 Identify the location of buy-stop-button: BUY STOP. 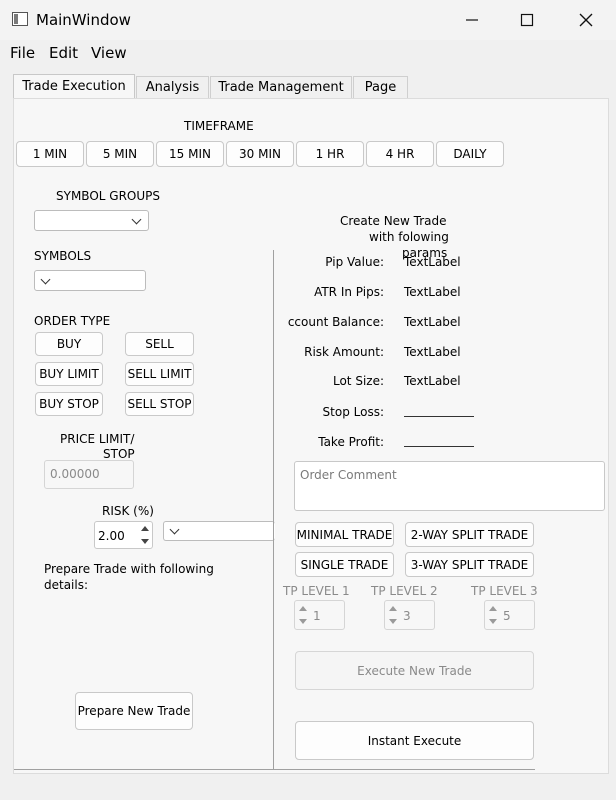
(69, 404).